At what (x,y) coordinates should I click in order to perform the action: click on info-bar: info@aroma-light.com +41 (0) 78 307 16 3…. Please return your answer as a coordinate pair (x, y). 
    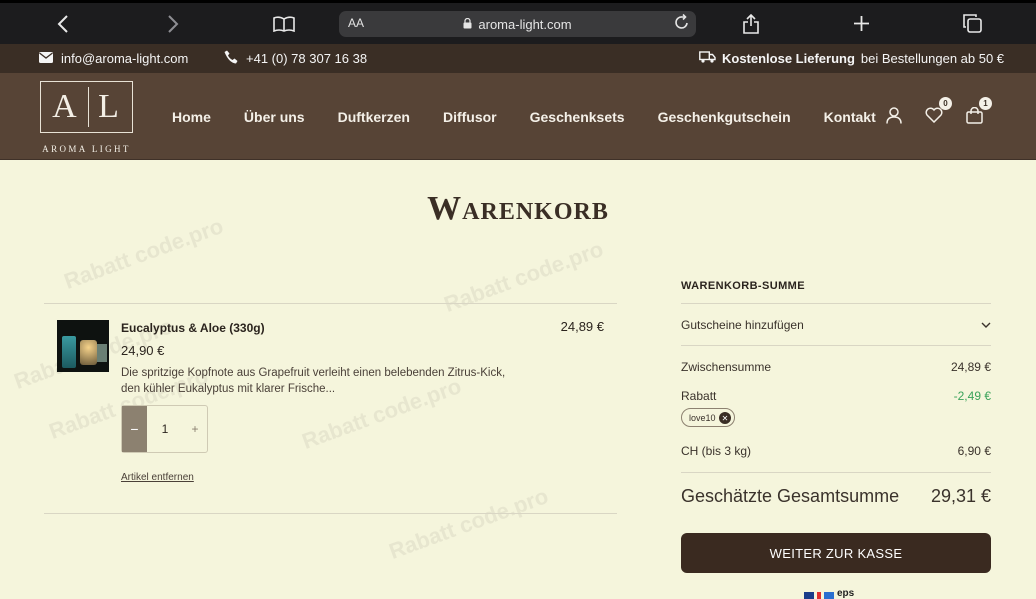
    Looking at the image, I should click on (518, 58).